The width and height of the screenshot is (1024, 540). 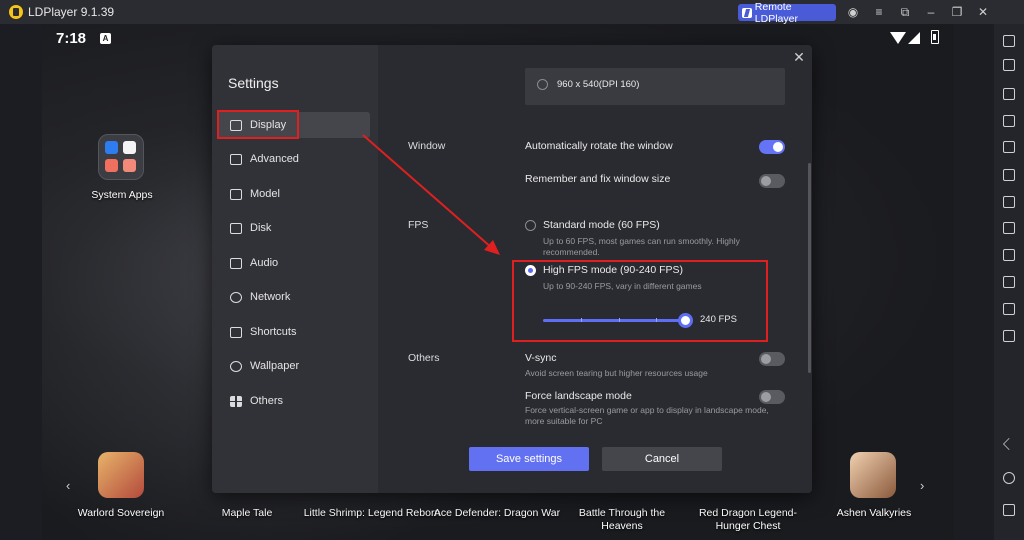 What do you see at coordinates (431, 194) in the screenshot?
I see `annotation-arrow-icon` at bounding box center [431, 194].